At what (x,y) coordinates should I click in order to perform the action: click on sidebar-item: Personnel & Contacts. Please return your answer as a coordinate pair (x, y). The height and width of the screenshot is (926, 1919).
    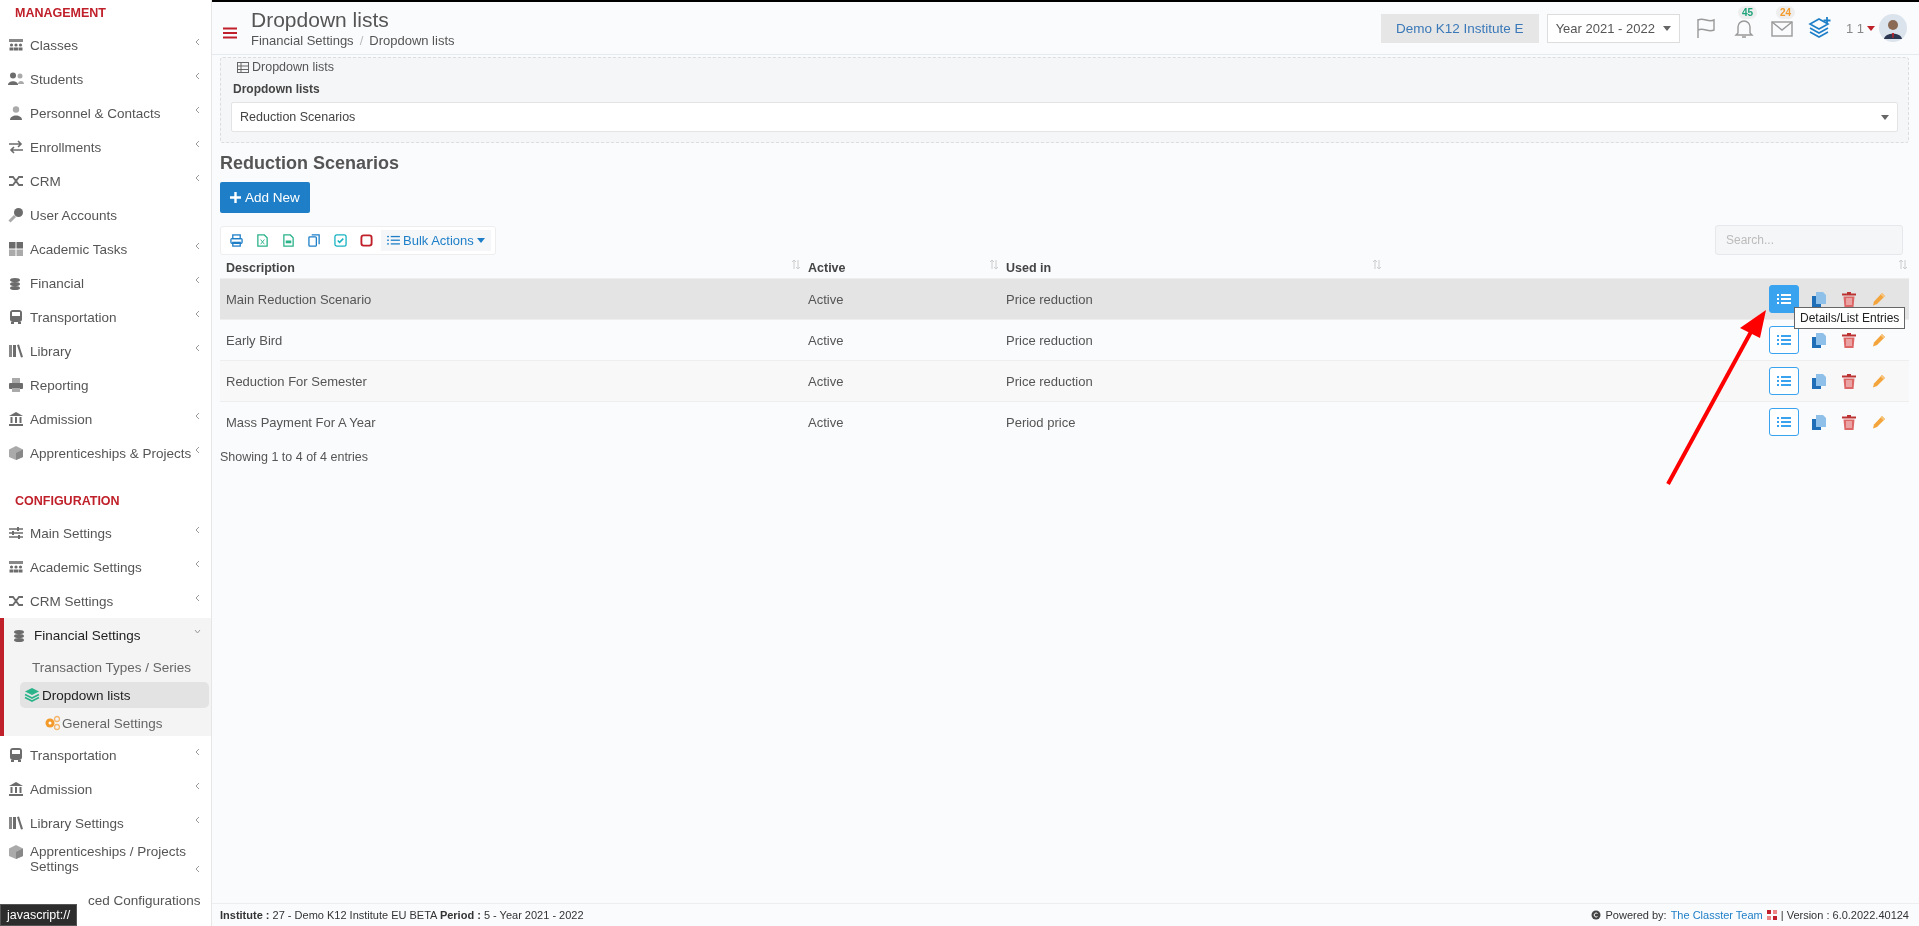
    Looking at the image, I should click on (105, 113).